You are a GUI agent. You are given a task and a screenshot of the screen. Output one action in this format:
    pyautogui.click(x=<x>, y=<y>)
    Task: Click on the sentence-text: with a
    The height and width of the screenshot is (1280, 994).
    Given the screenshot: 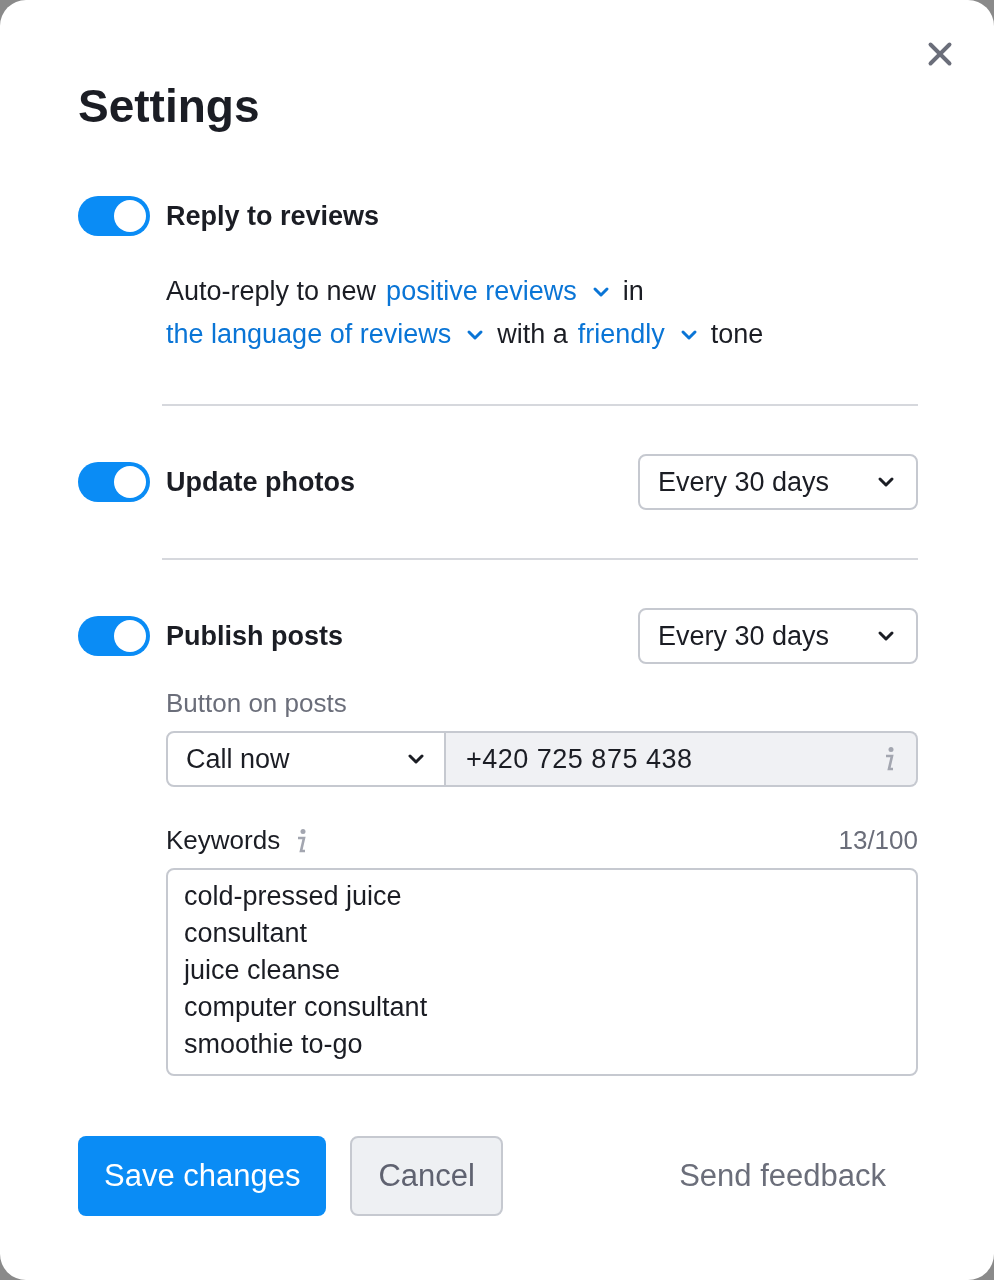 What is the action you would take?
    pyautogui.click(x=532, y=334)
    